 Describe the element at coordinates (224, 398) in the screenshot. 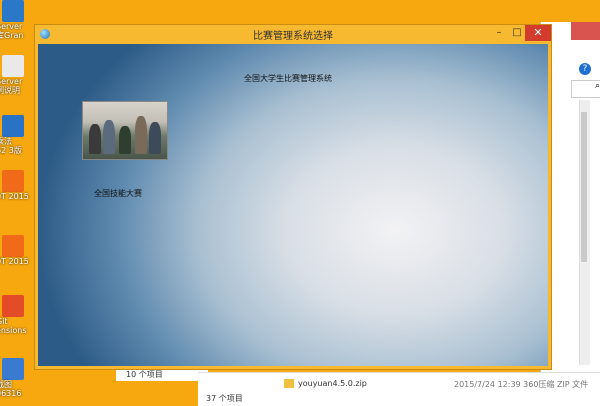

I see `status-bar: 37 个项目` at that location.